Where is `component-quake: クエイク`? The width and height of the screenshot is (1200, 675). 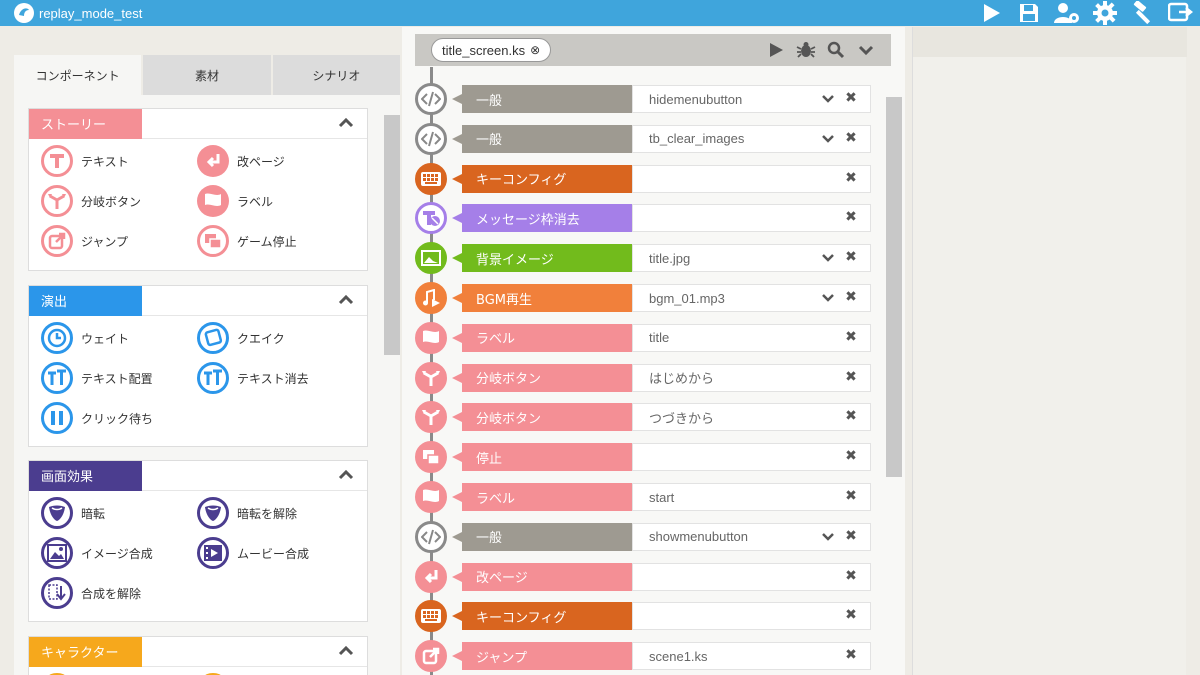
component-quake: クエイク is located at coordinates (241, 338).